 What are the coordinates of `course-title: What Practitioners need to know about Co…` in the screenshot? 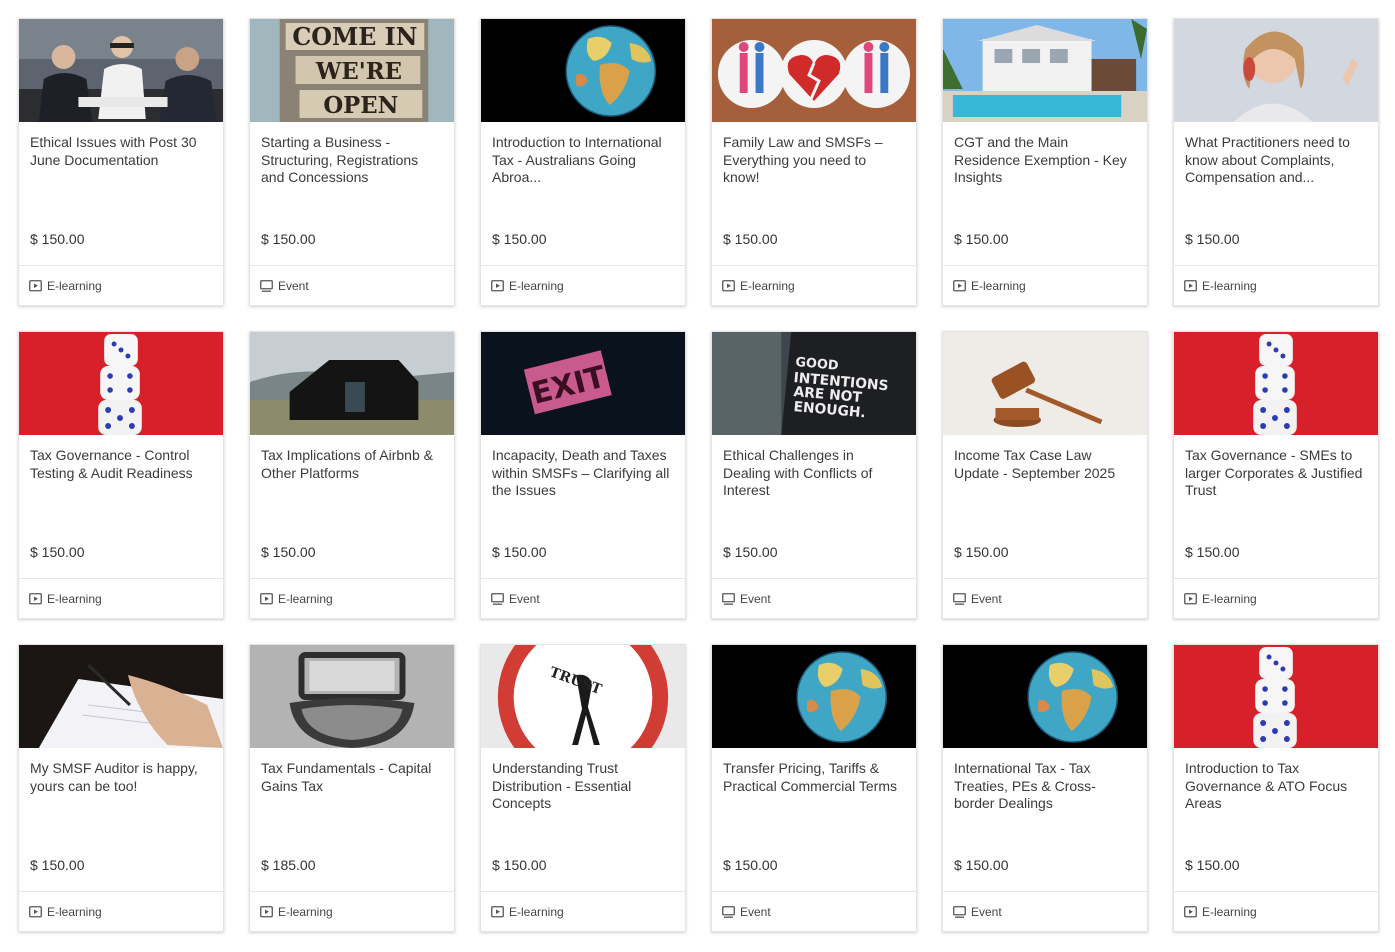 It's located at (1276, 160).